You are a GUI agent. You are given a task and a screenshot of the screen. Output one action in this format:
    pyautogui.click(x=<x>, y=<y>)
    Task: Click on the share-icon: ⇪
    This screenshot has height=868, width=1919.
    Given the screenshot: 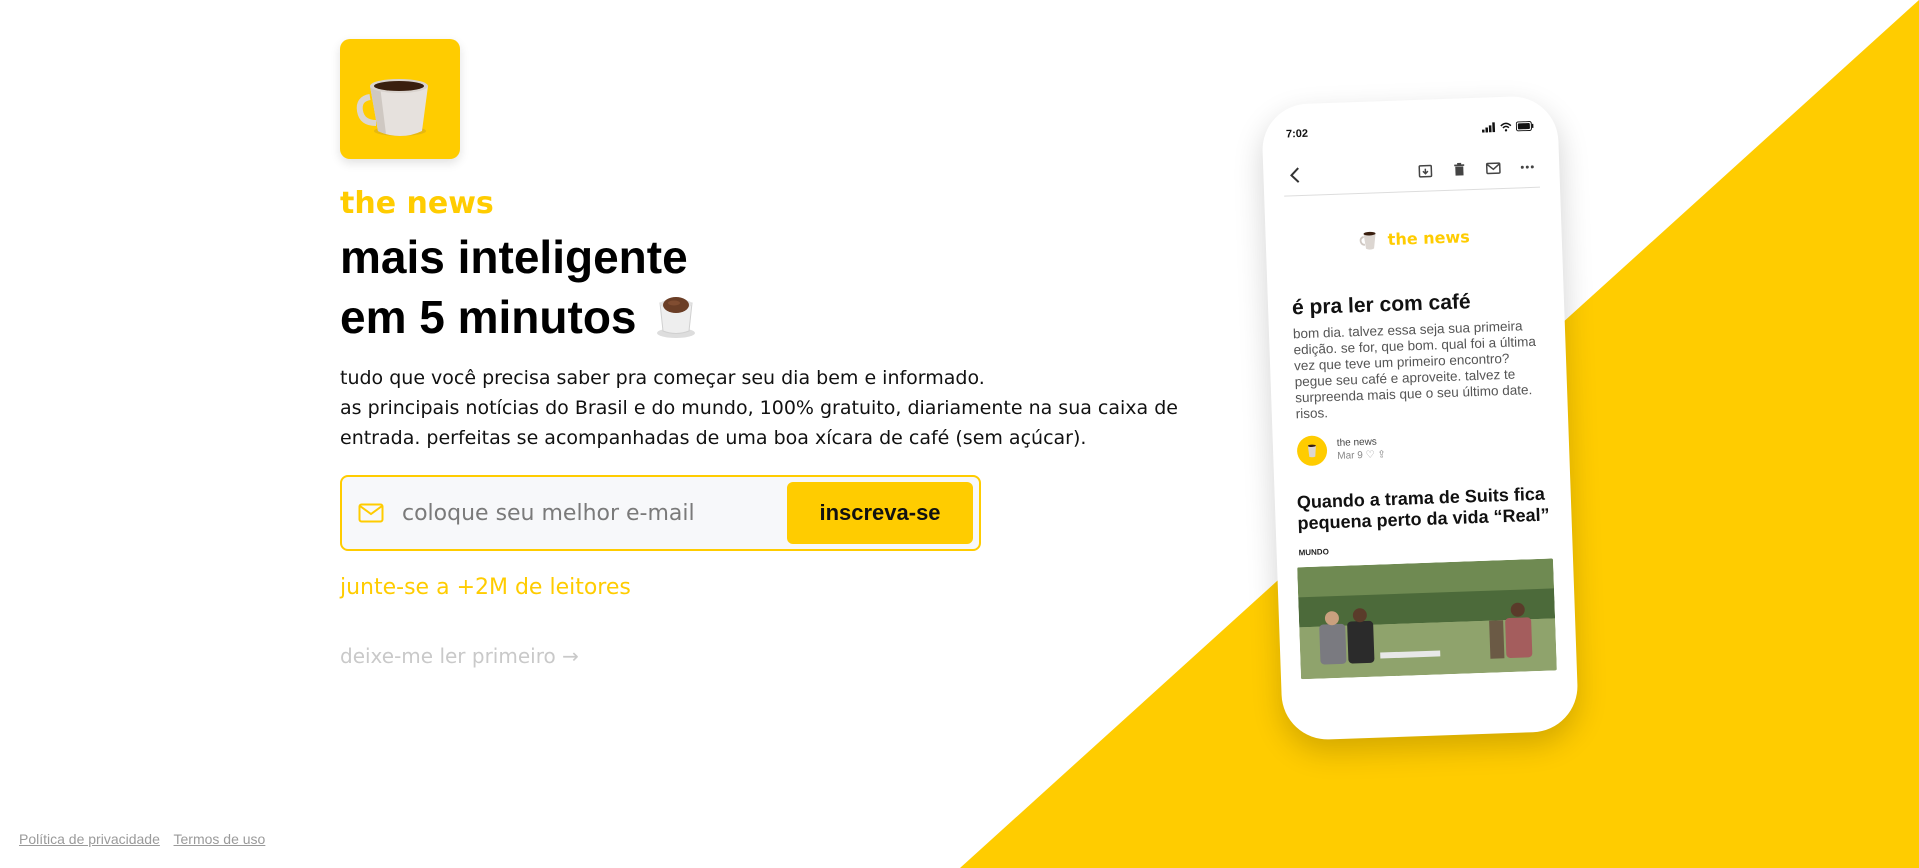 What is the action you would take?
    pyautogui.click(x=1381, y=454)
    